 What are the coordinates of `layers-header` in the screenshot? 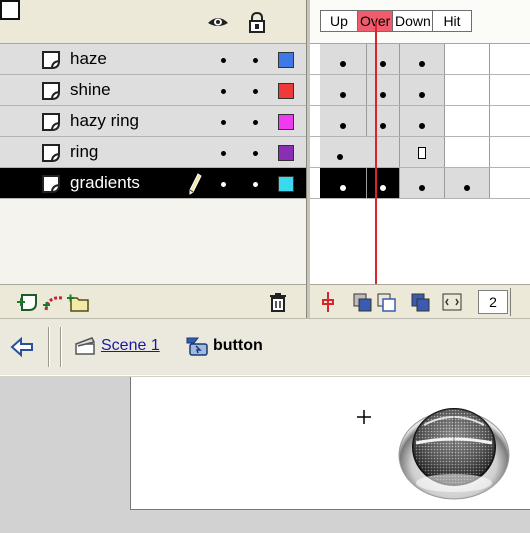 It's located at (153, 22).